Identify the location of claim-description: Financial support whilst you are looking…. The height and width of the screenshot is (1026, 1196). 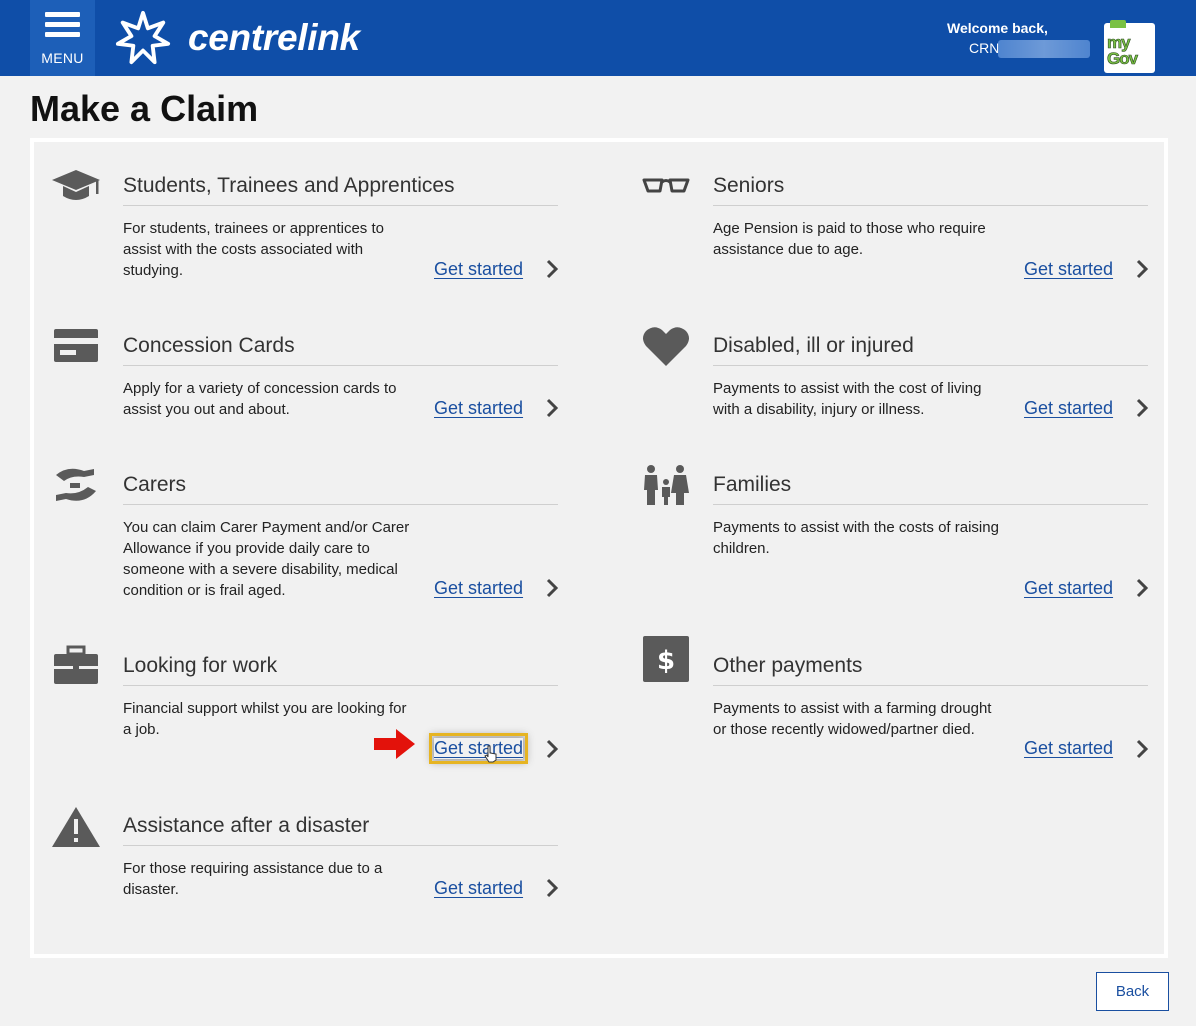
(265, 719).